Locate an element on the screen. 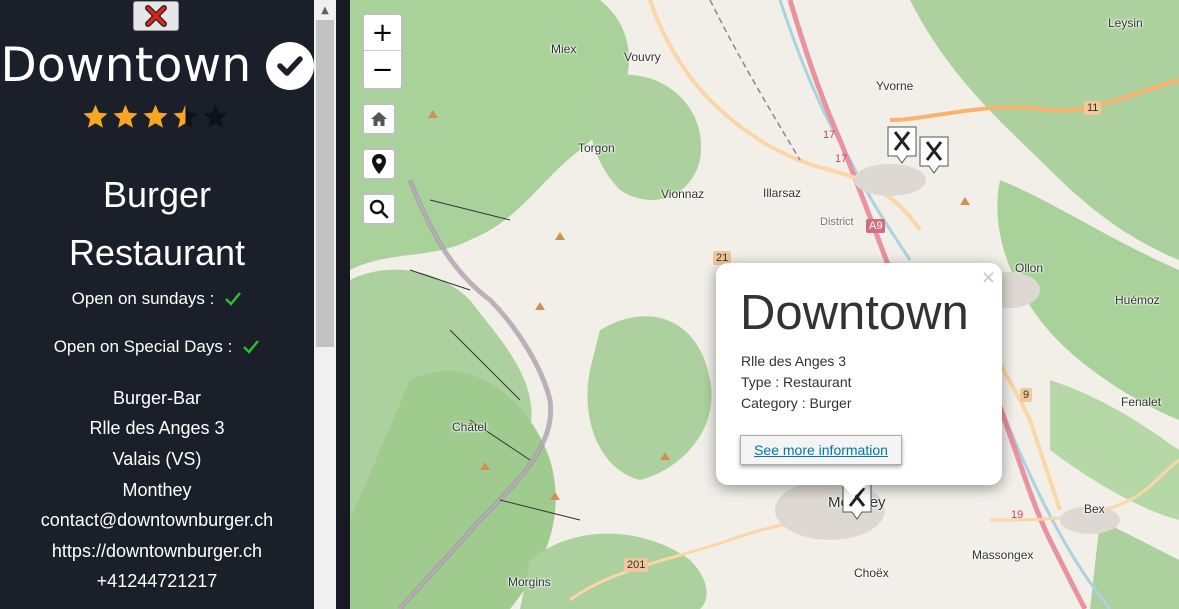 This screenshot has width=1179, height=609. search-icon is located at coordinates (379, 209).